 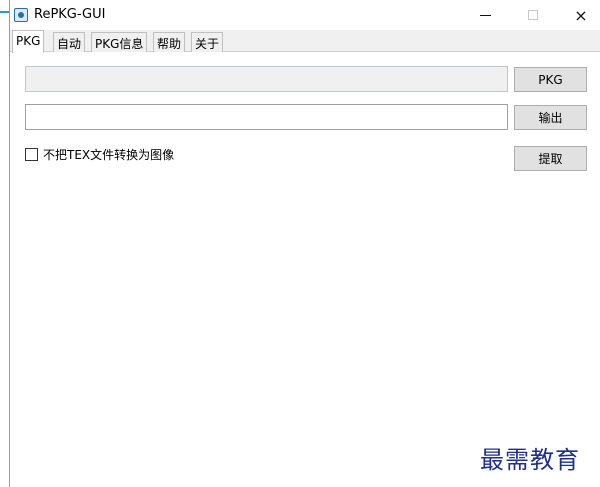 I want to click on no-tex-convert-label: 不把TEX文件转换为图像, so click(x=109, y=154).